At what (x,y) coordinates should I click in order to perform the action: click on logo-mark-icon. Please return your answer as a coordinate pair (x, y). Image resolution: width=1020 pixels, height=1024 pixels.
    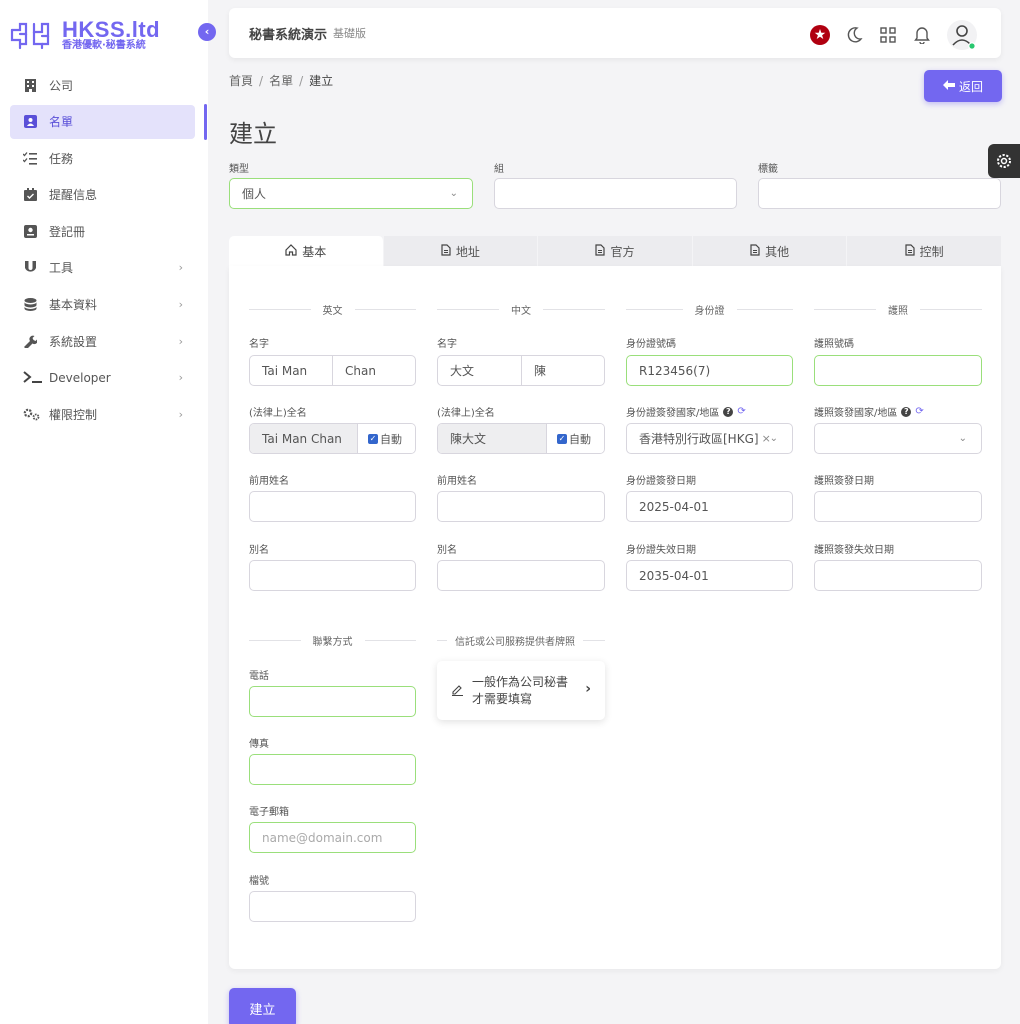
    Looking at the image, I should click on (30, 36).